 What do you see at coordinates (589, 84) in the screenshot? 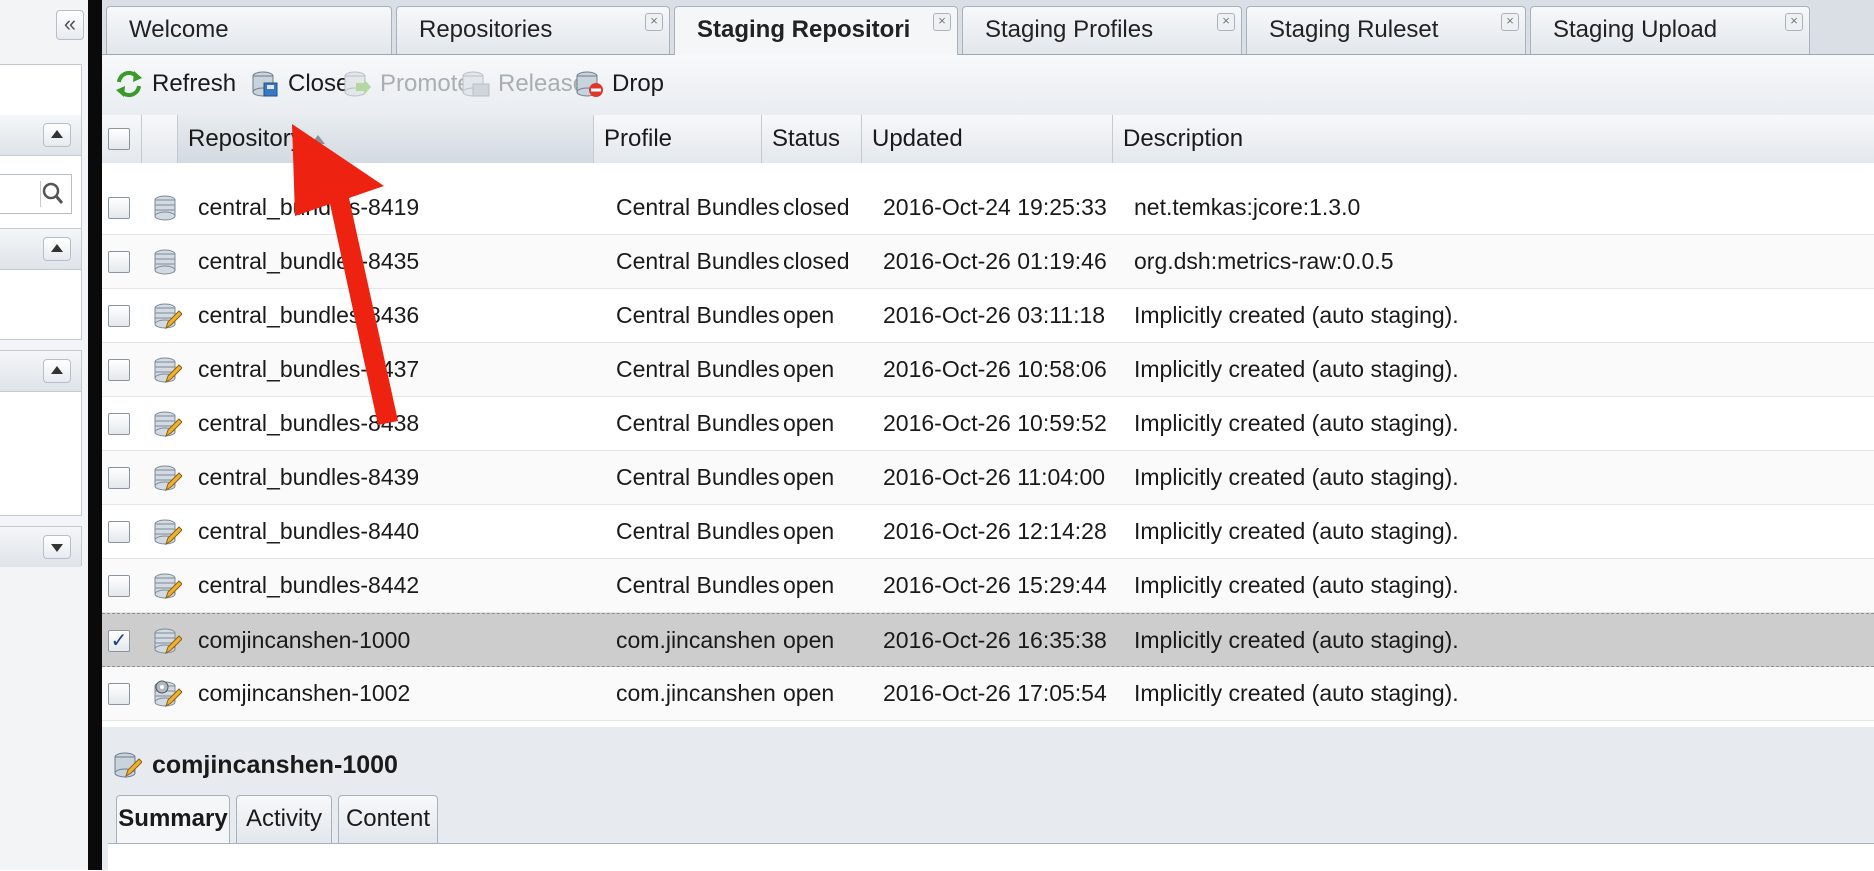
I see `database-delete-icon` at bounding box center [589, 84].